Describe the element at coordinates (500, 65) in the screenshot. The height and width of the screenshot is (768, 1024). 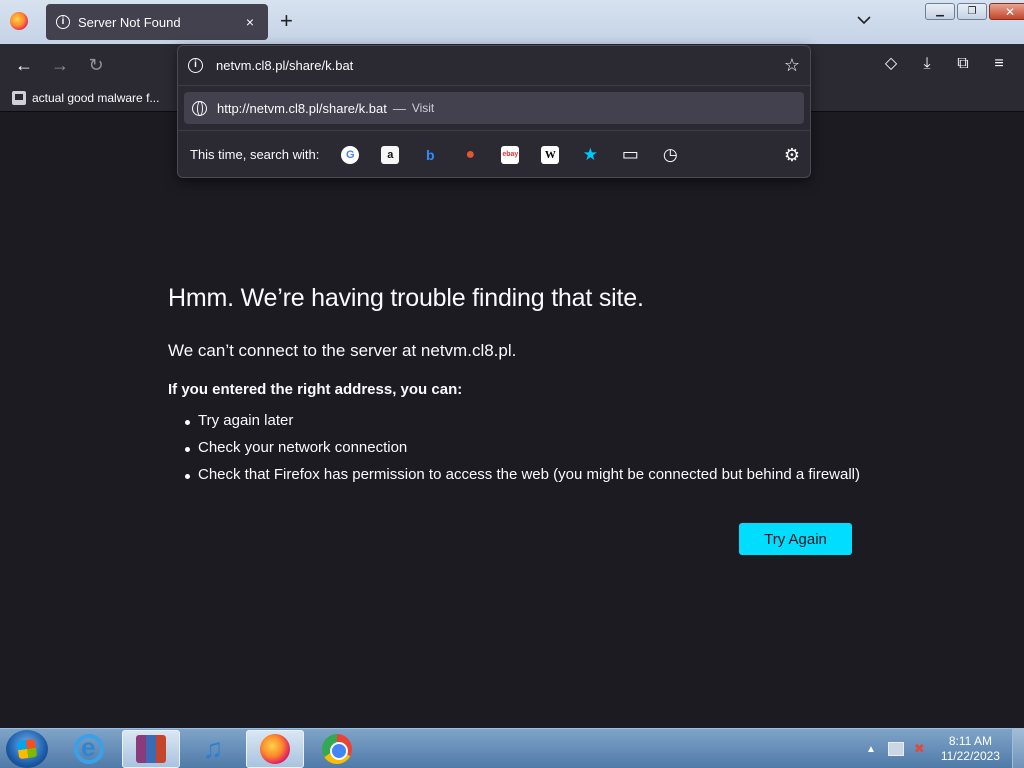
I see `url-input: netvm.cl8.pl/share/k.bat` at that location.